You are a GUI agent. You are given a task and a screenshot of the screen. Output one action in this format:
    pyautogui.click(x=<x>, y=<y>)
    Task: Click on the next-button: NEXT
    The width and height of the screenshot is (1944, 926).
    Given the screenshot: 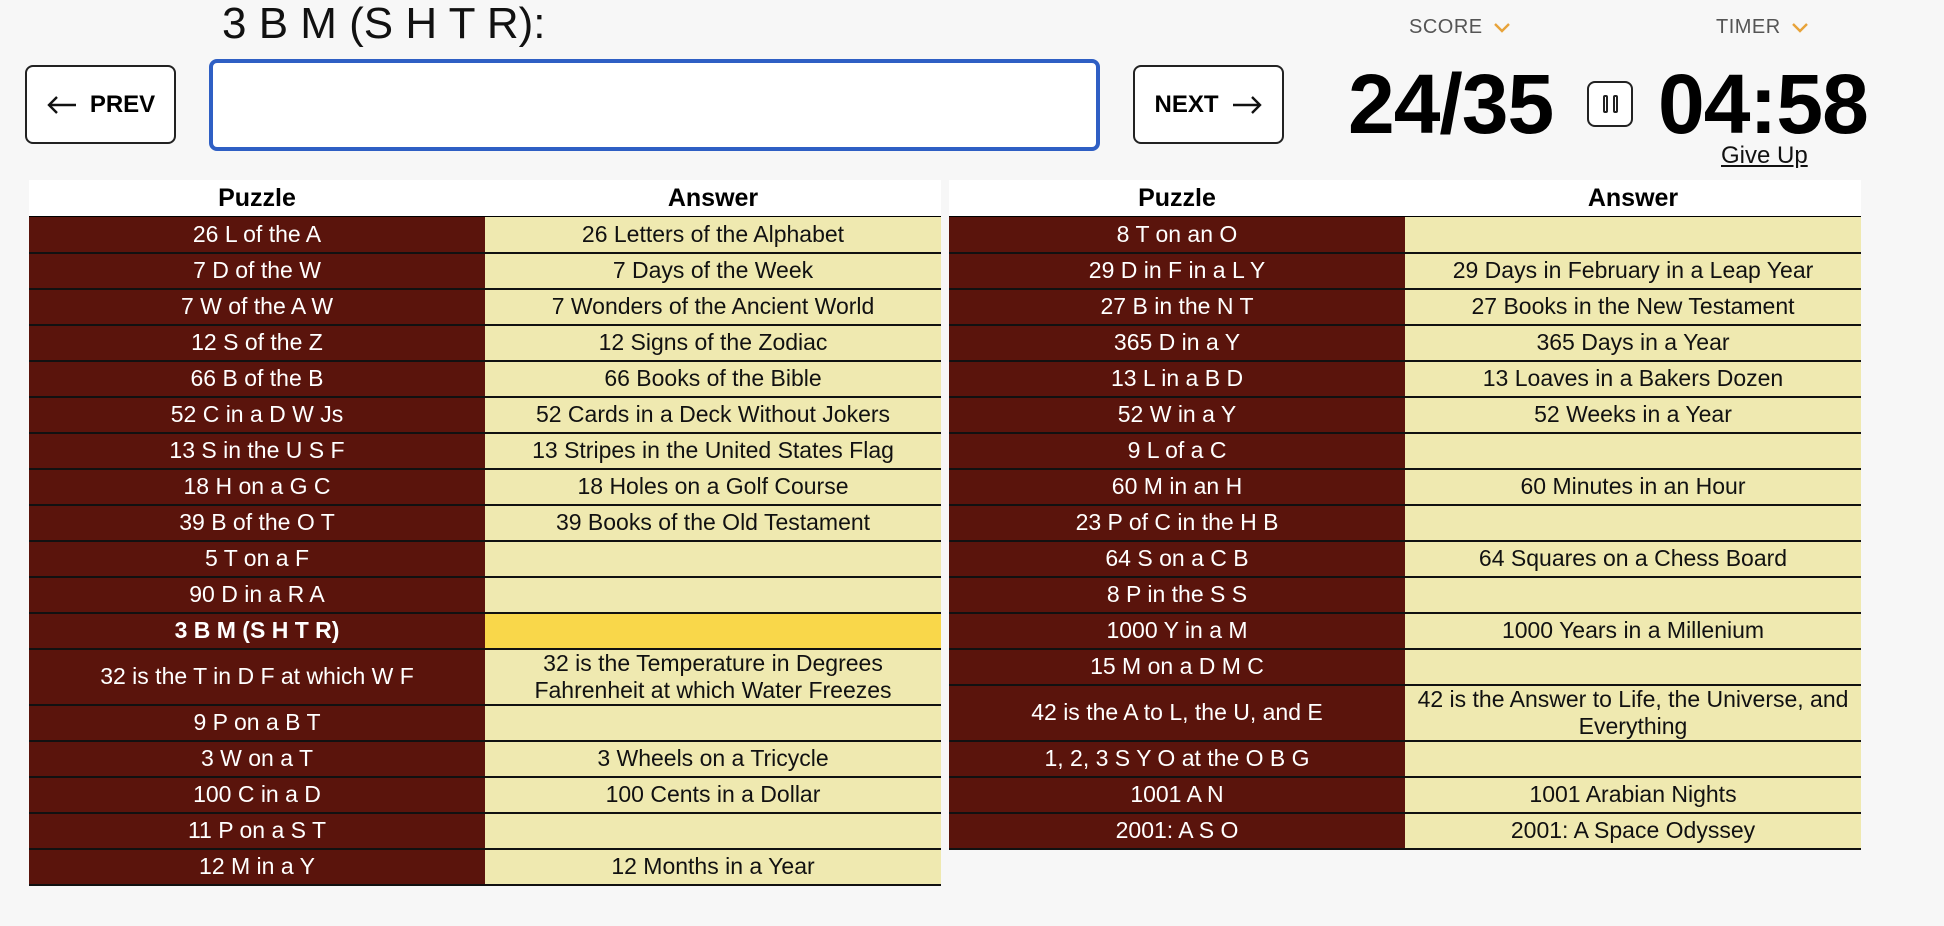 What is the action you would take?
    pyautogui.click(x=1208, y=104)
    